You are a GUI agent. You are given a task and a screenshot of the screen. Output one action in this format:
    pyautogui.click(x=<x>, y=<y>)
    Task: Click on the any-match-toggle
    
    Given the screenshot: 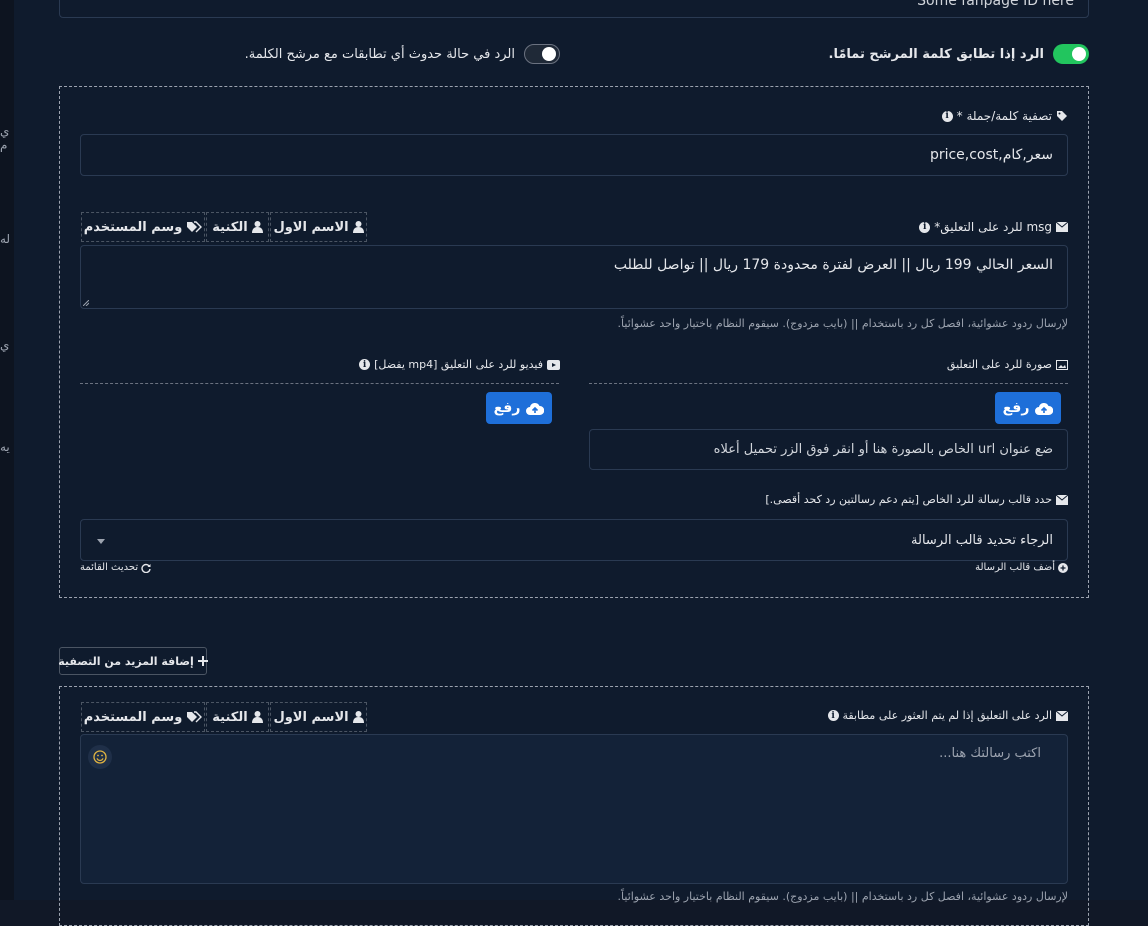 What is the action you would take?
    pyautogui.click(x=542, y=54)
    